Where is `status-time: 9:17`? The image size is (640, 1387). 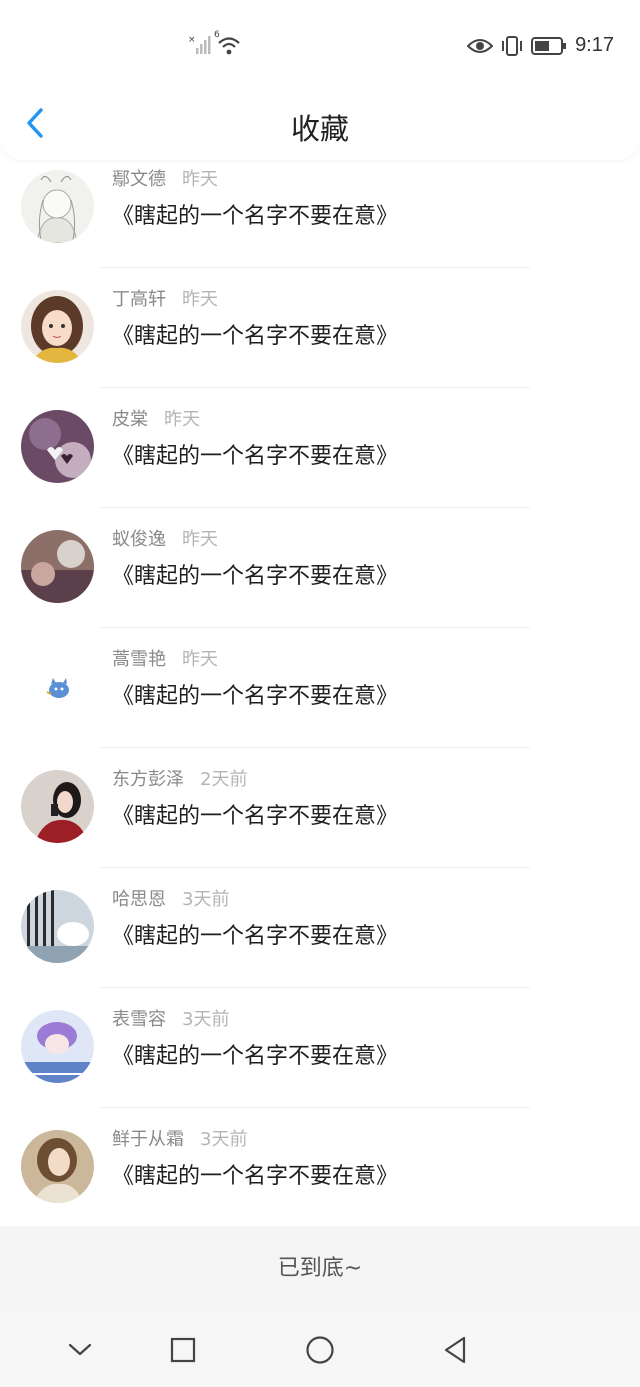 status-time: 9:17 is located at coordinates (594, 45).